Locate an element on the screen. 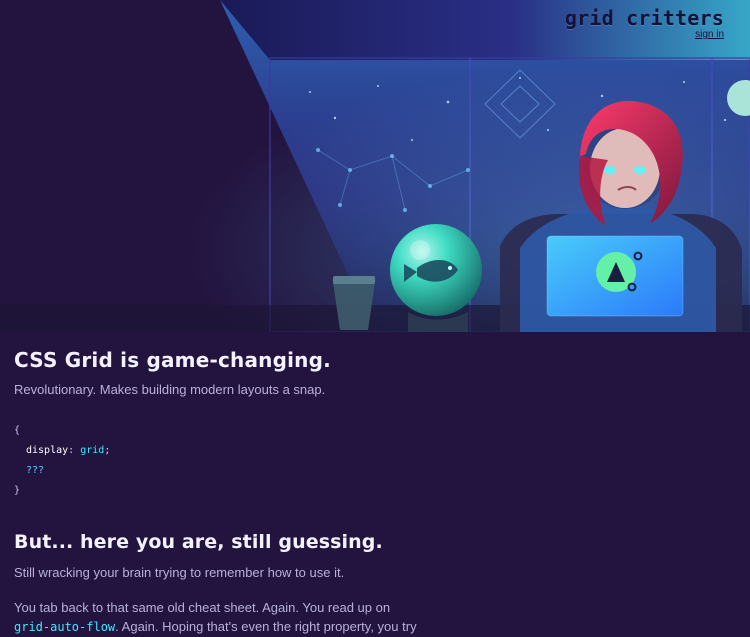 This screenshot has width=750, height=637. code-semicolon: ; is located at coordinates (107, 450).